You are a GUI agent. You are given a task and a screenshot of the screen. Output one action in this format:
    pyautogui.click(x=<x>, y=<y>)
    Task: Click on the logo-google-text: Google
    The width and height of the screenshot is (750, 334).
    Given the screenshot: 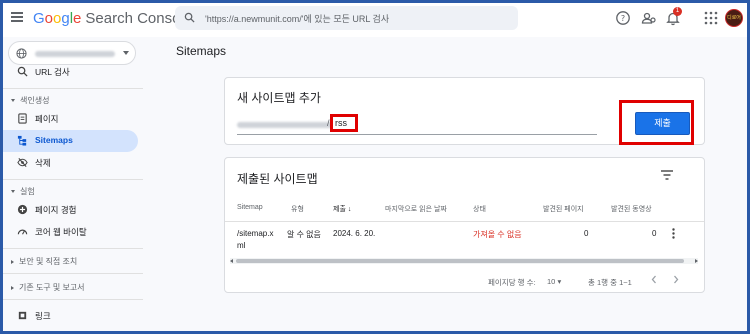 What is the action you would take?
    pyautogui.click(x=57, y=18)
    